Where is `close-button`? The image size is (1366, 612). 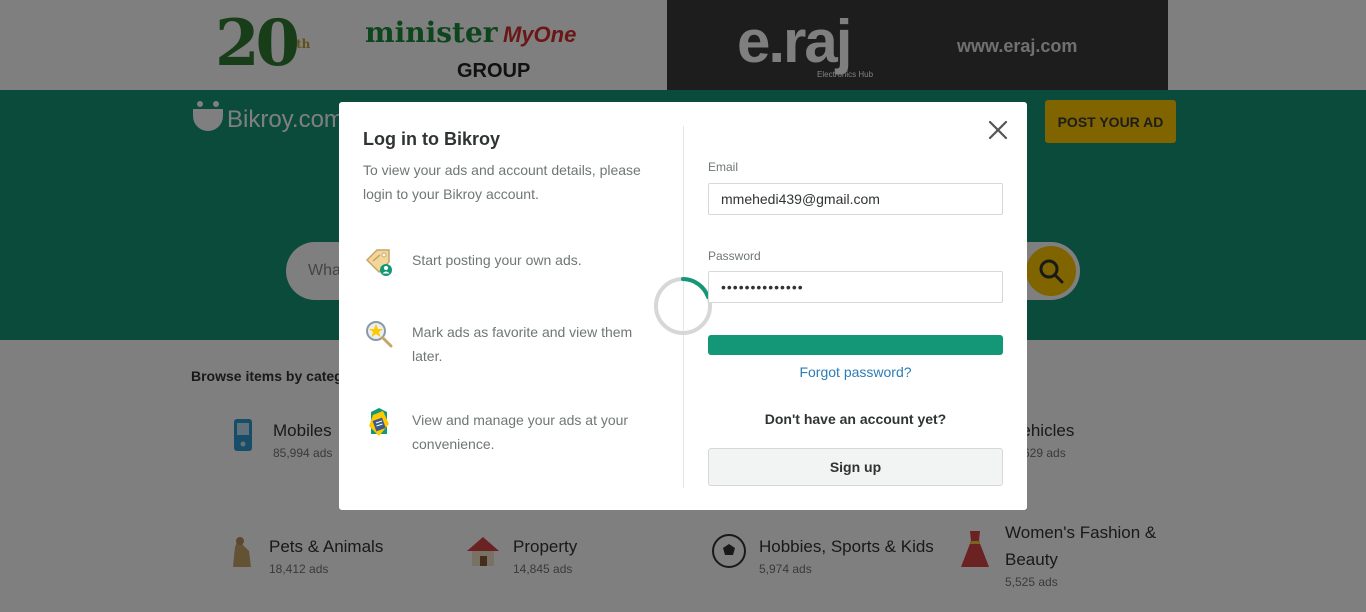 close-button is located at coordinates (998, 130).